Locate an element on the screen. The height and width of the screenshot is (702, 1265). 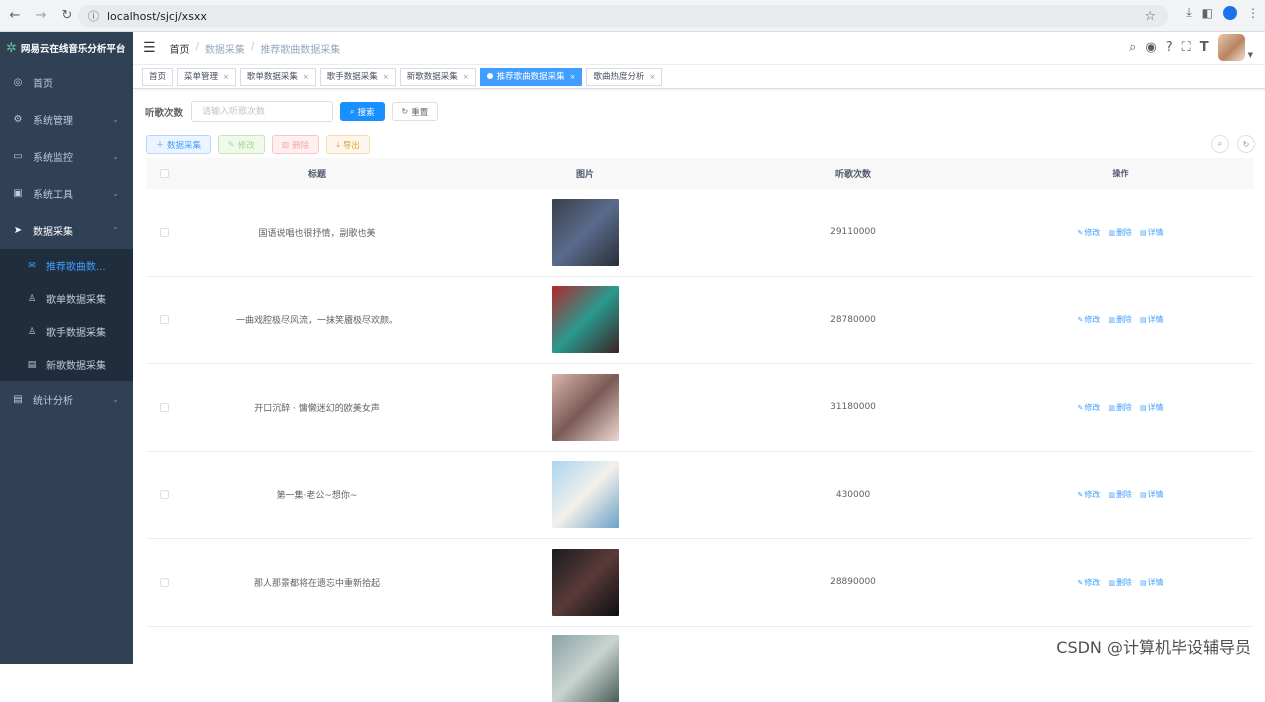
brand: ✲ 网易云在线音乐分析平台 is located at coordinates (66, 48).